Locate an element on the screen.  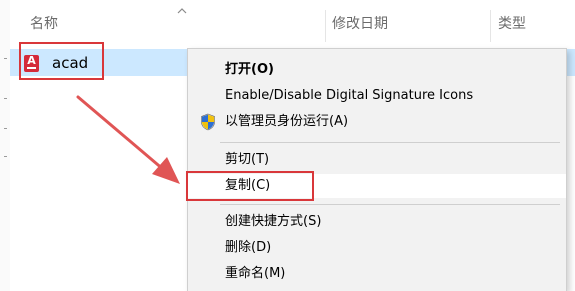
menu-item-cut: 剪切(T) is located at coordinates (377, 160).